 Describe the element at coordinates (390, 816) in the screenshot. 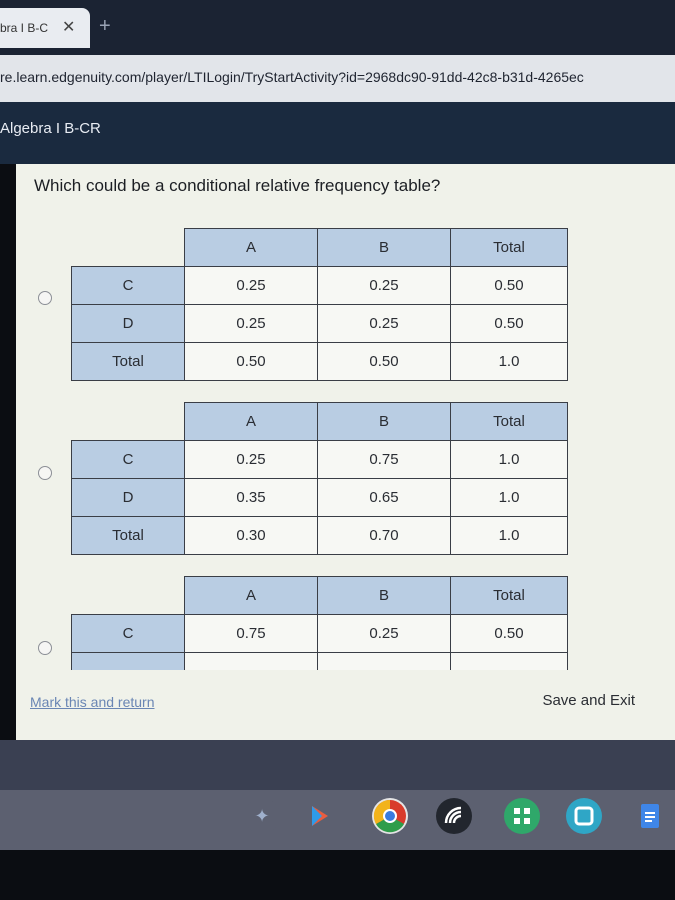

I see `chrome-icon` at that location.